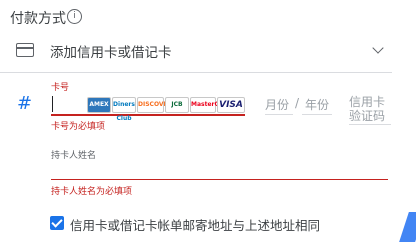 The width and height of the screenshot is (416, 242). Describe the element at coordinates (25, 103) in the screenshot. I see `hash-icon: #` at that location.